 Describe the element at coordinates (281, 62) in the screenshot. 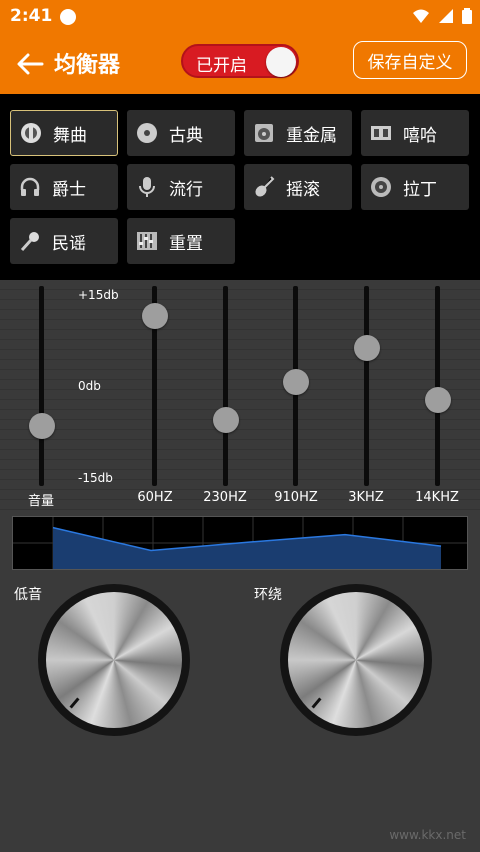

I see `toggle-knob` at that location.